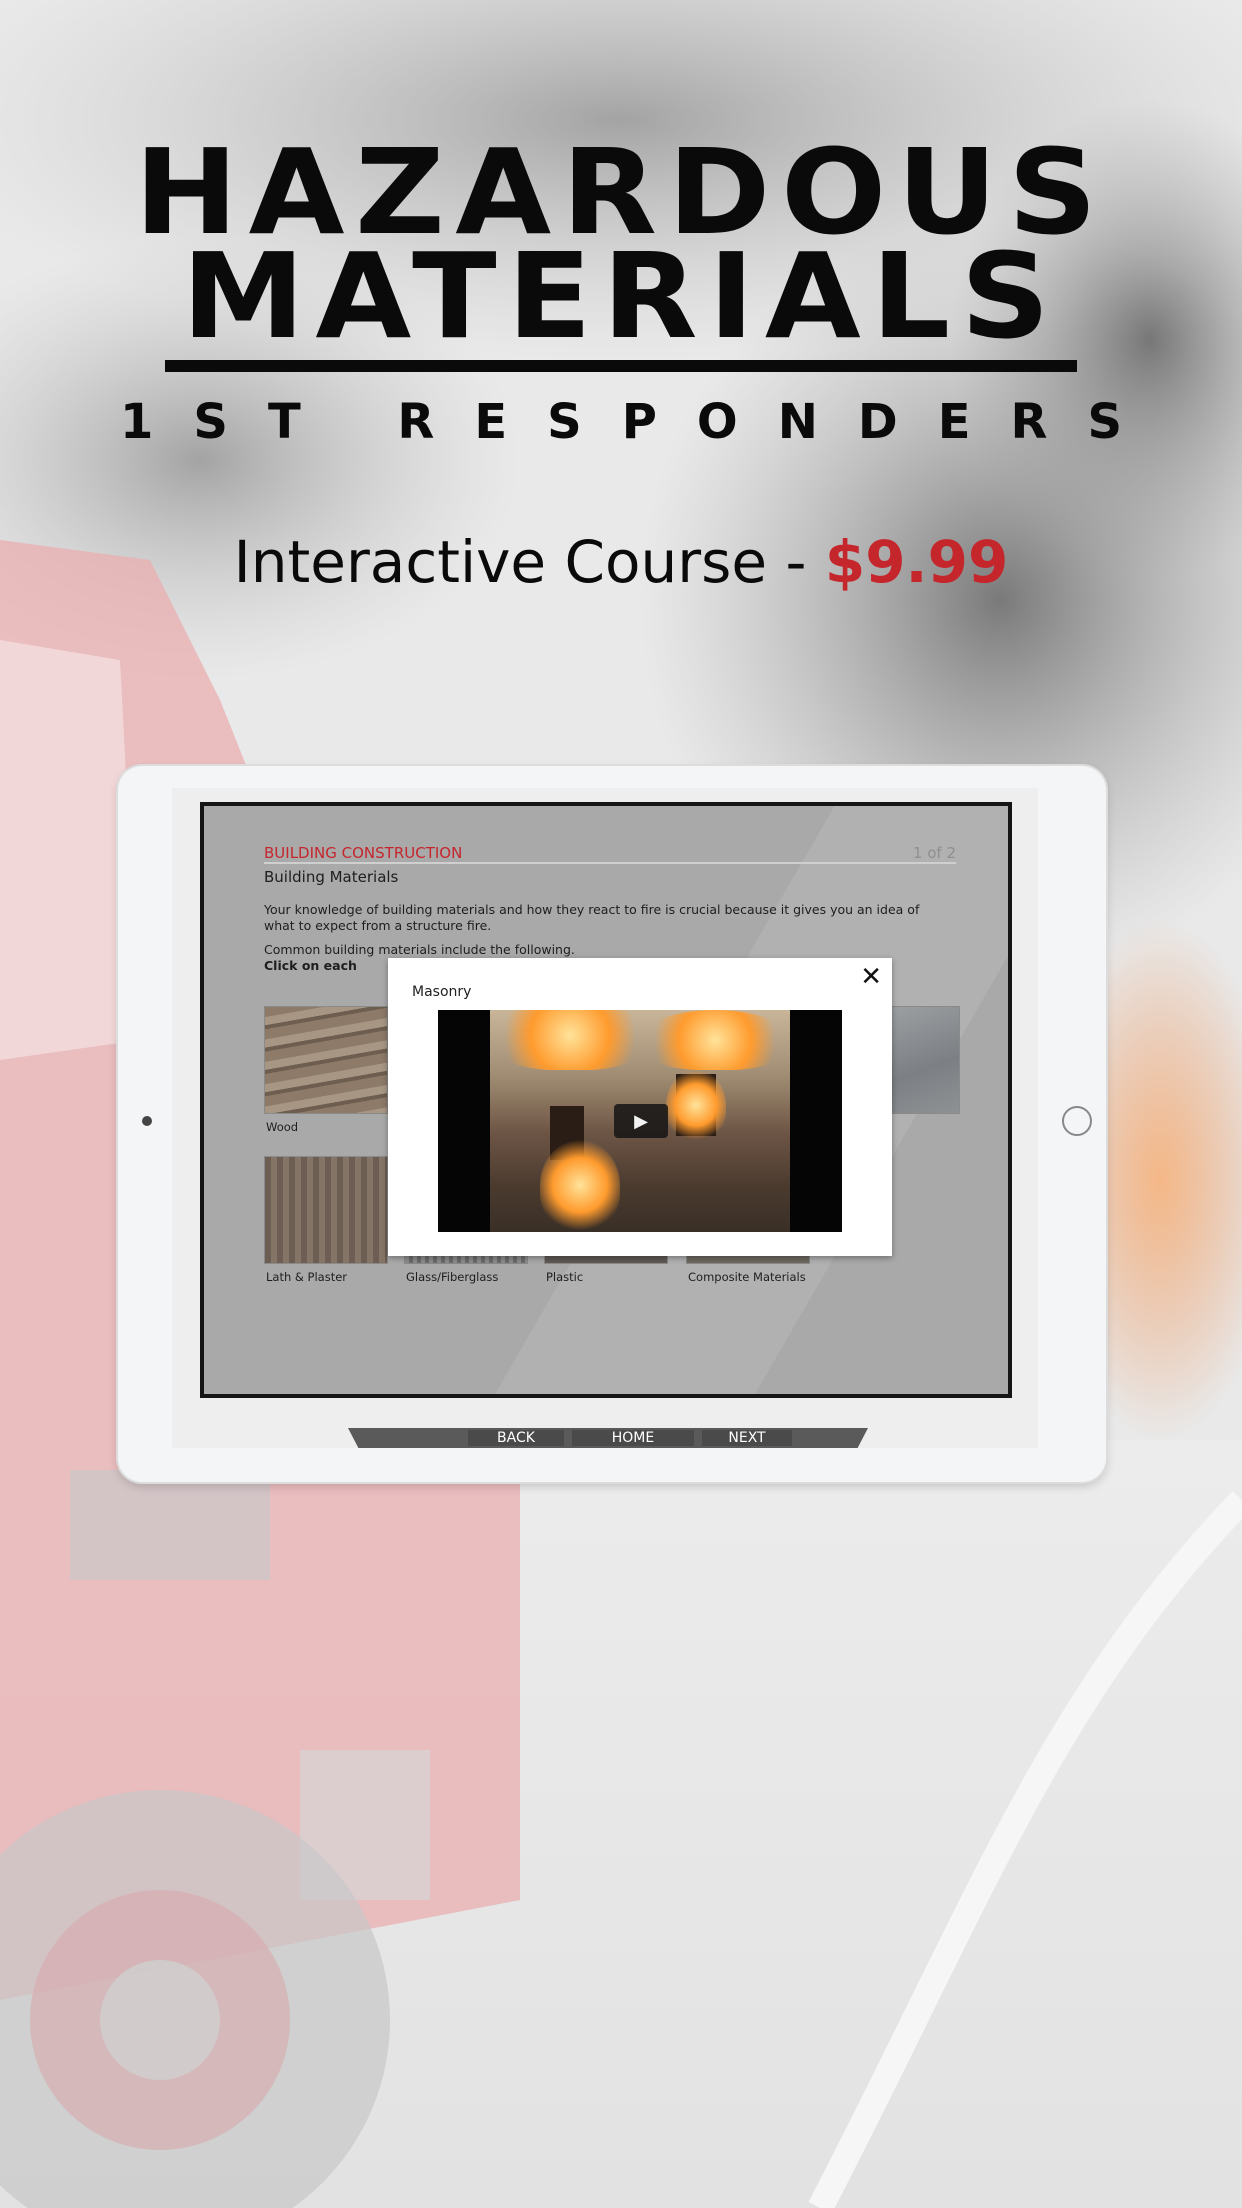  Describe the element at coordinates (633, 1438) in the screenshot. I see `home-button: HOME` at that location.